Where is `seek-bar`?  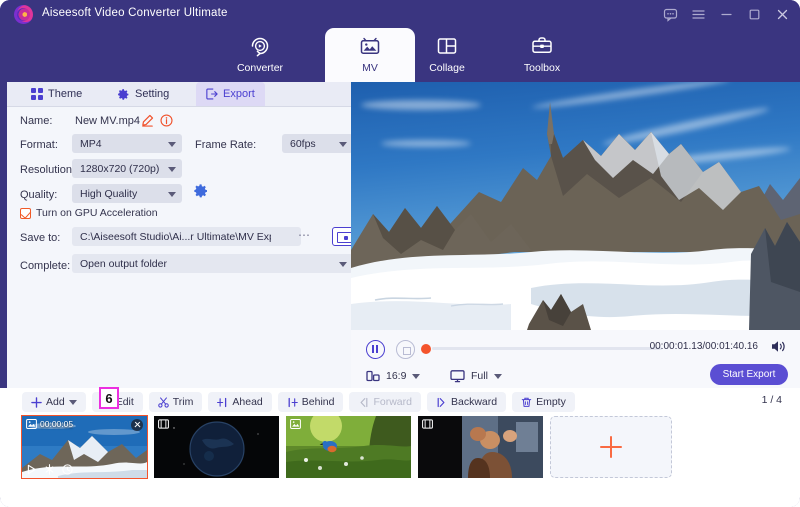
seek-bar is located at coordinates (541, 348).